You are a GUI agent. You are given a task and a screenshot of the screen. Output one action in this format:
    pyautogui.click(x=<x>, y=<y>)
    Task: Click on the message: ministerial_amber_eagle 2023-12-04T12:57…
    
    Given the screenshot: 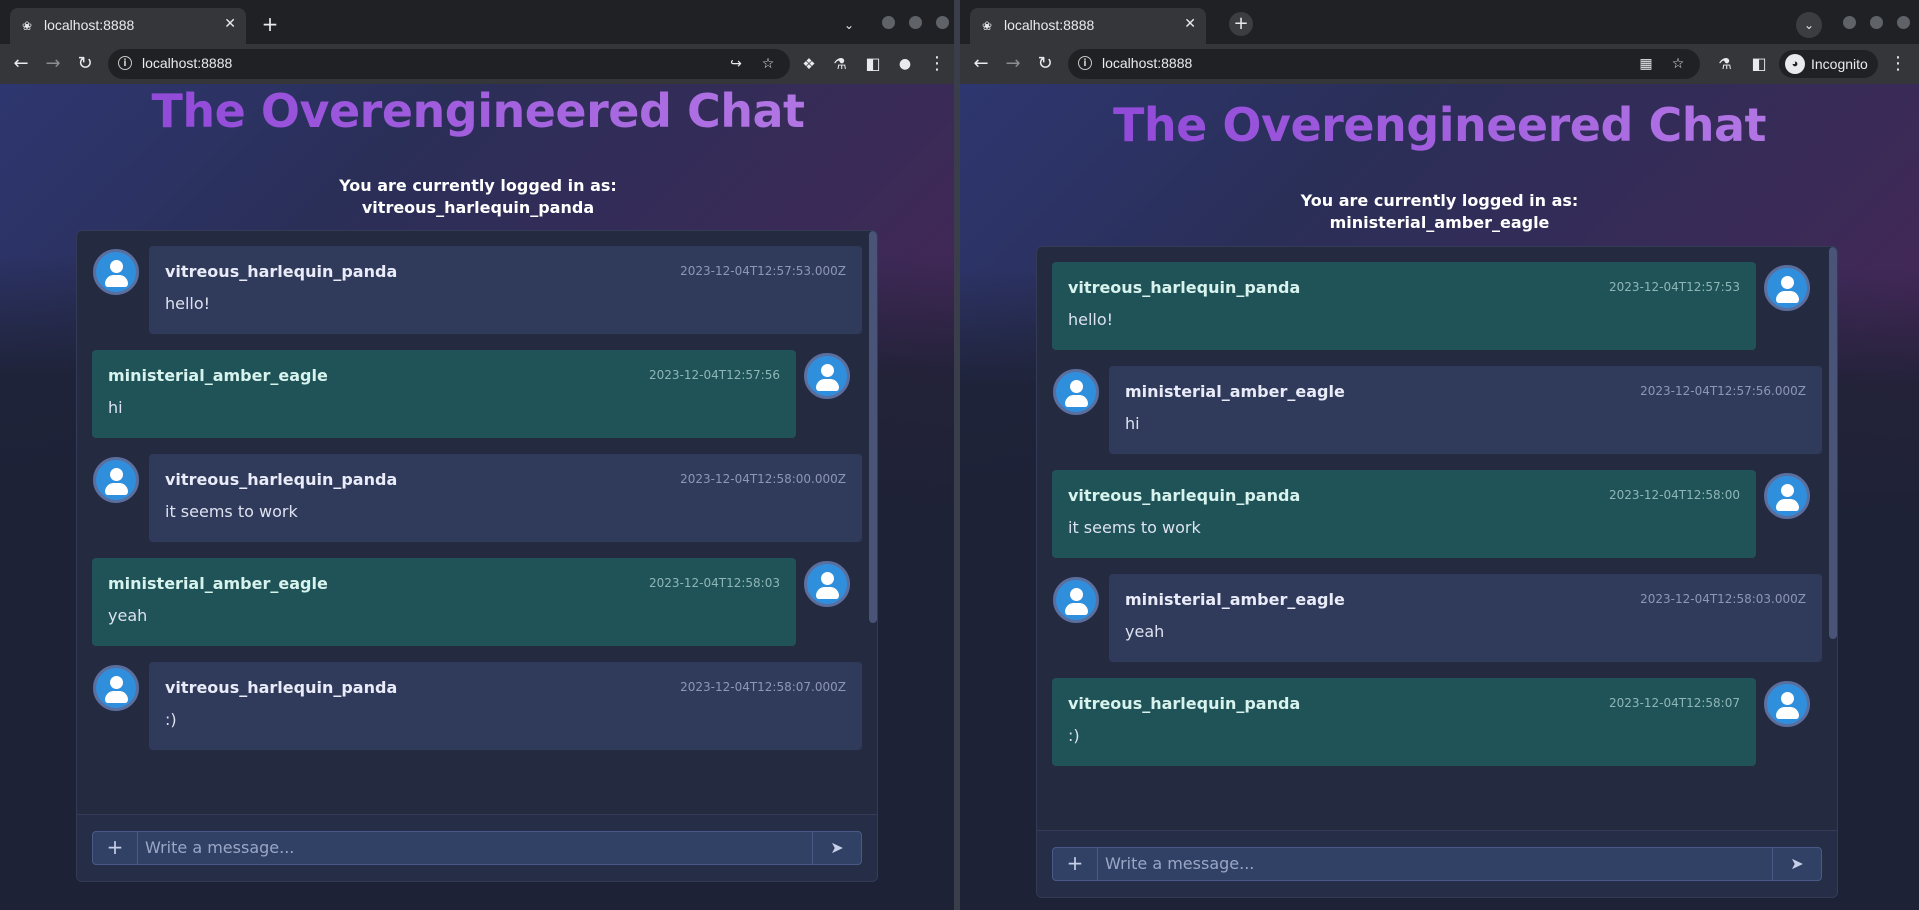 What is the action you would take?
    pyautogui.click(x=444, y=394)
    